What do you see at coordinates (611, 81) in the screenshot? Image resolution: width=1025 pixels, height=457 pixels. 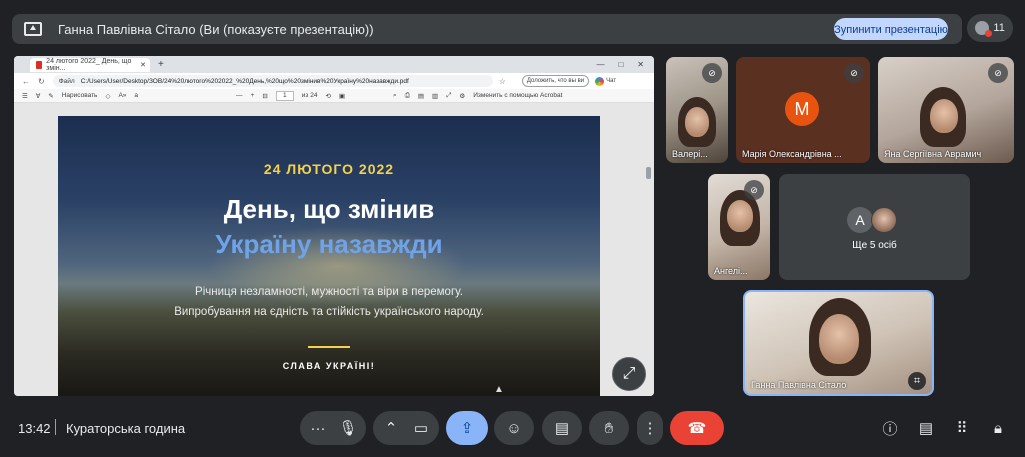 I see `chat-label: Чат` at bounding box center [611, 81].